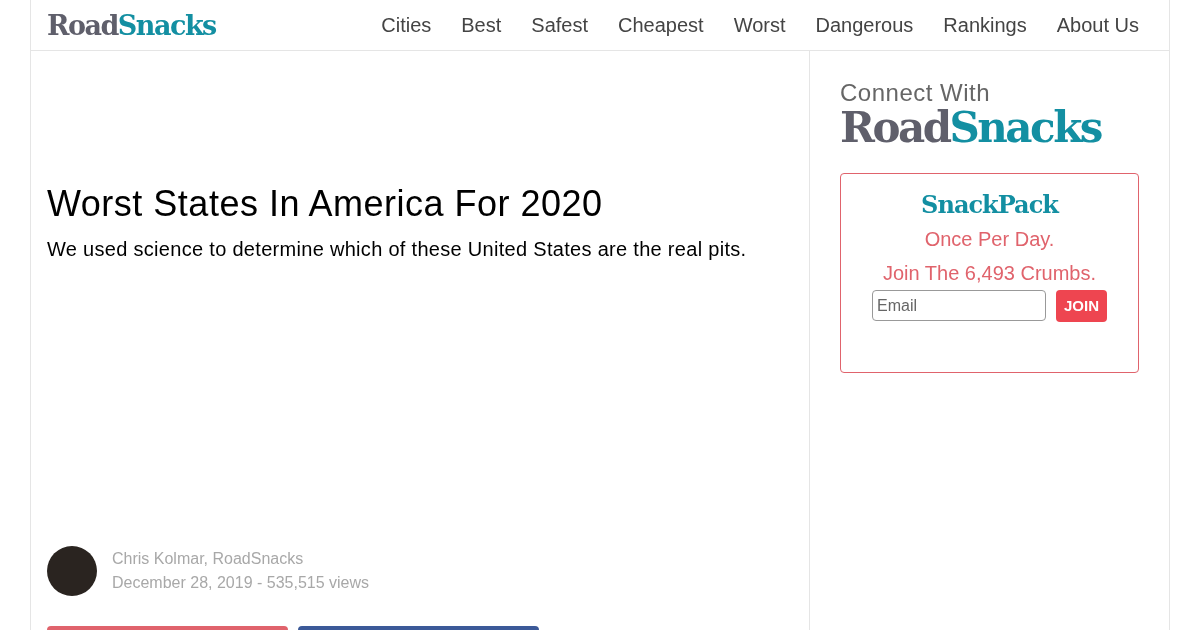 The width and height of the screenshot is (1200, 630). What do you see at coordinates (406, 25) in the screenshot?
I see `nav-link: Cities` at bounding box center [406, 25].